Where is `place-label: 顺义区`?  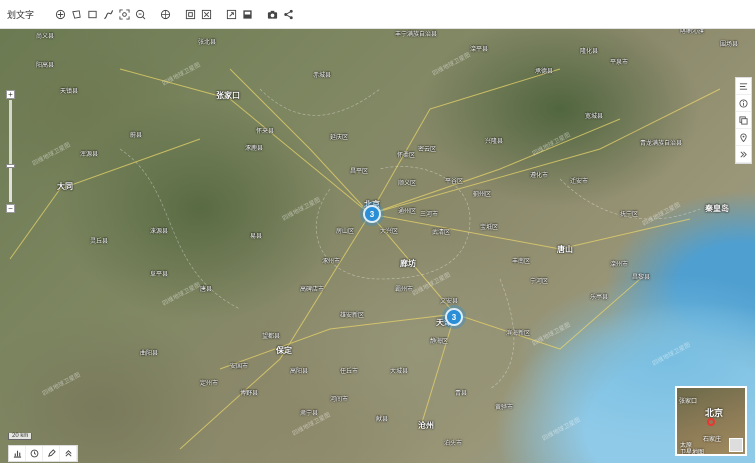
place-label: 顺义区 is located at coordinates (407, 183).